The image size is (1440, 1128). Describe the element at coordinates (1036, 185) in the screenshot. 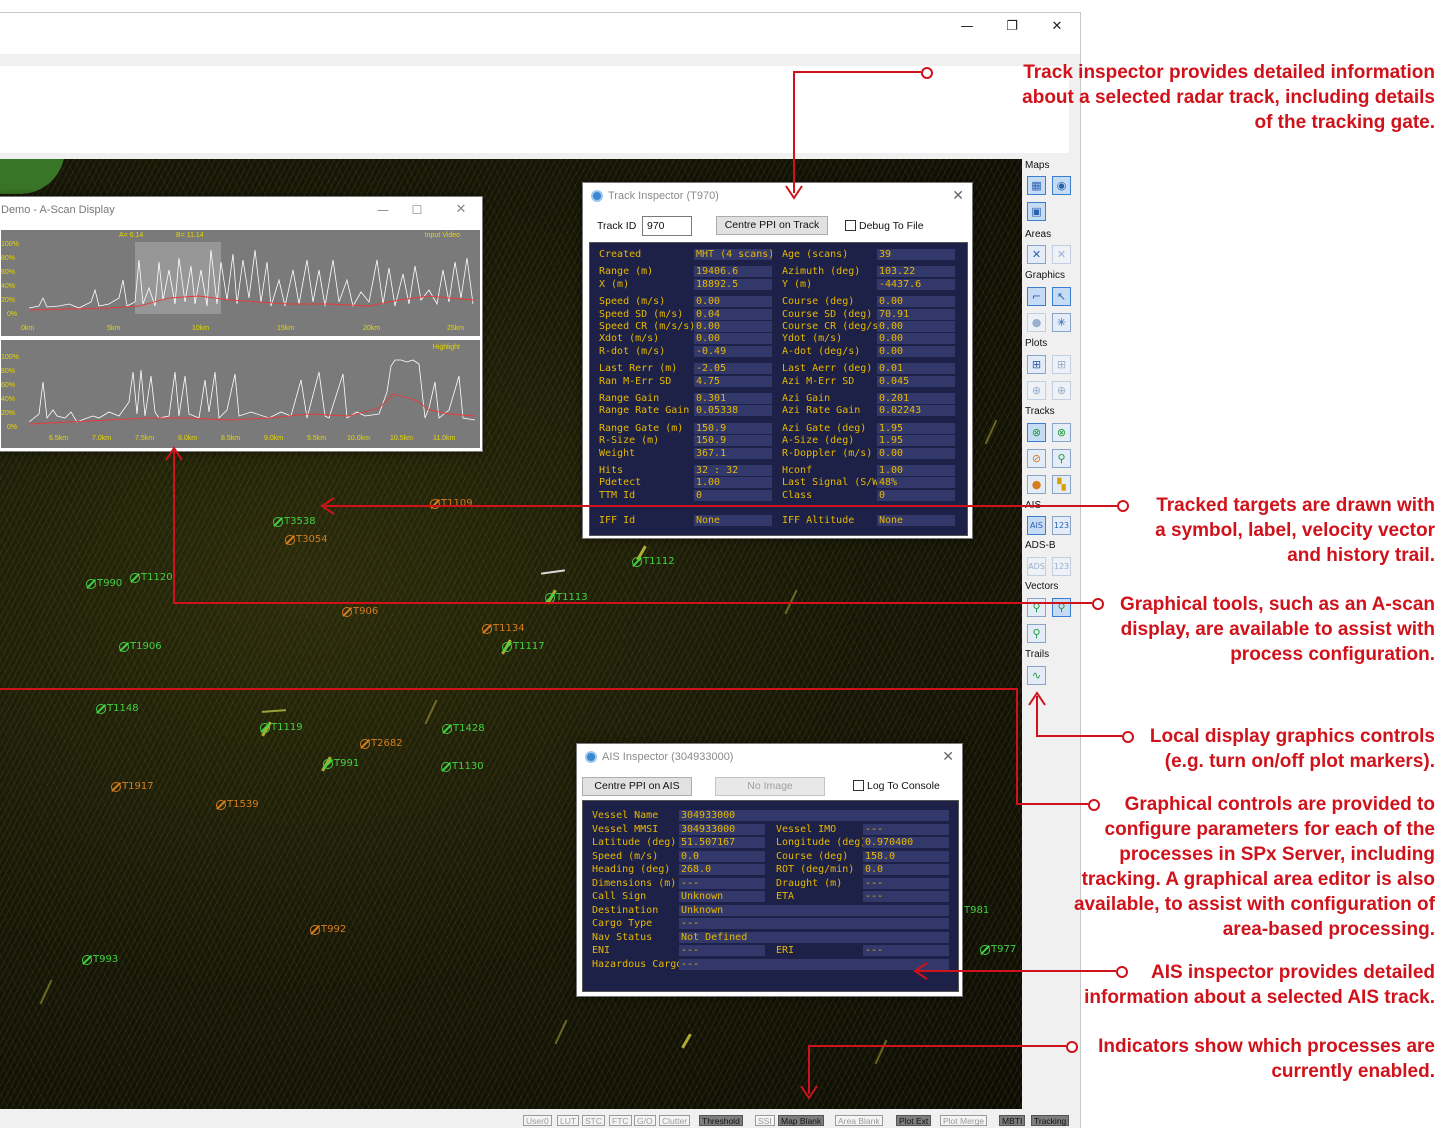

I see `map-grid-icon: ▦` at that location.